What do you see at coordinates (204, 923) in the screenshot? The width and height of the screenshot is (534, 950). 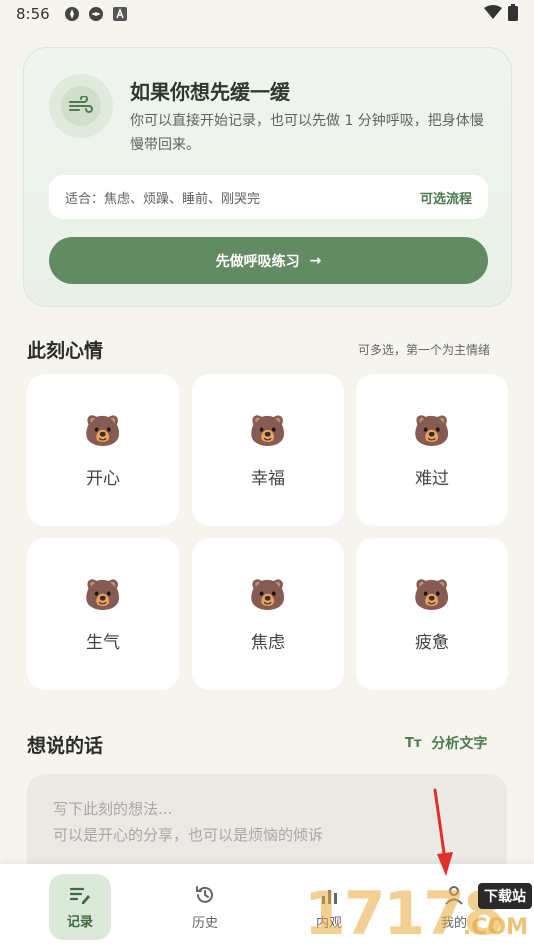 I see `nav-label: 历史` at bounding box center [204, 923].